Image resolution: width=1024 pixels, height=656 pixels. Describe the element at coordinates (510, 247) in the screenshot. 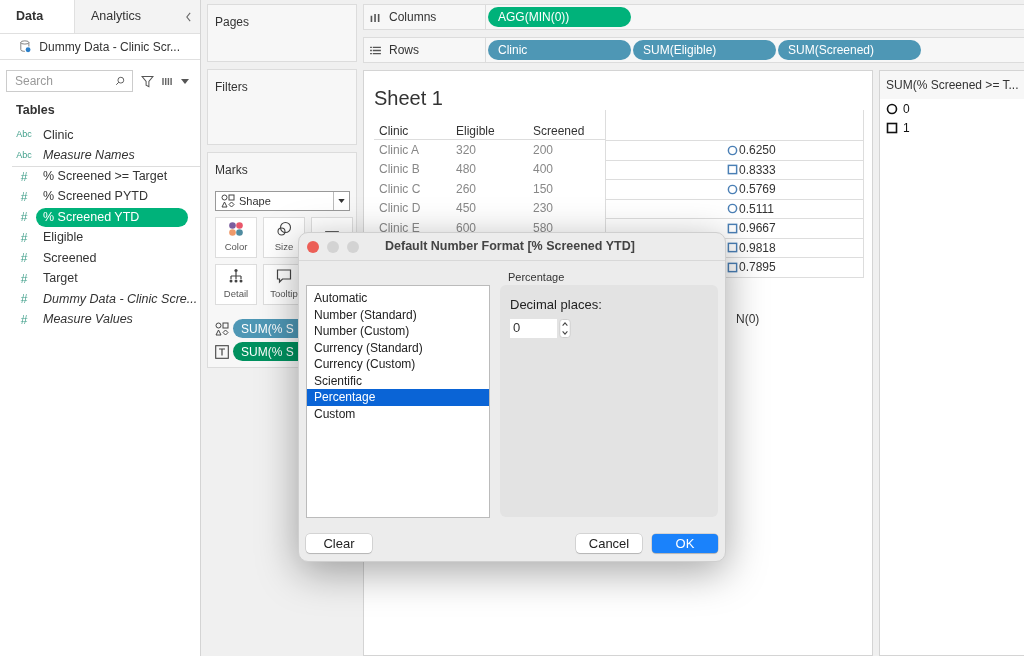

I see `dialog-title: Default Number Format [% Screened YTD]` at that location.